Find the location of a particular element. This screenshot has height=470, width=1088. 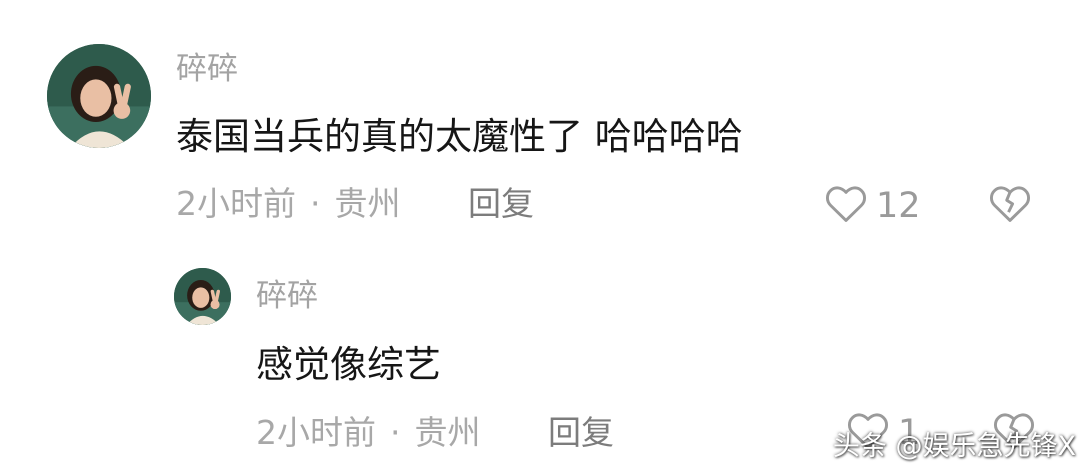

comment-text: 泰国当兵的真的太魔性了 哈哈哈哈 is located at coordinates (459, 136).